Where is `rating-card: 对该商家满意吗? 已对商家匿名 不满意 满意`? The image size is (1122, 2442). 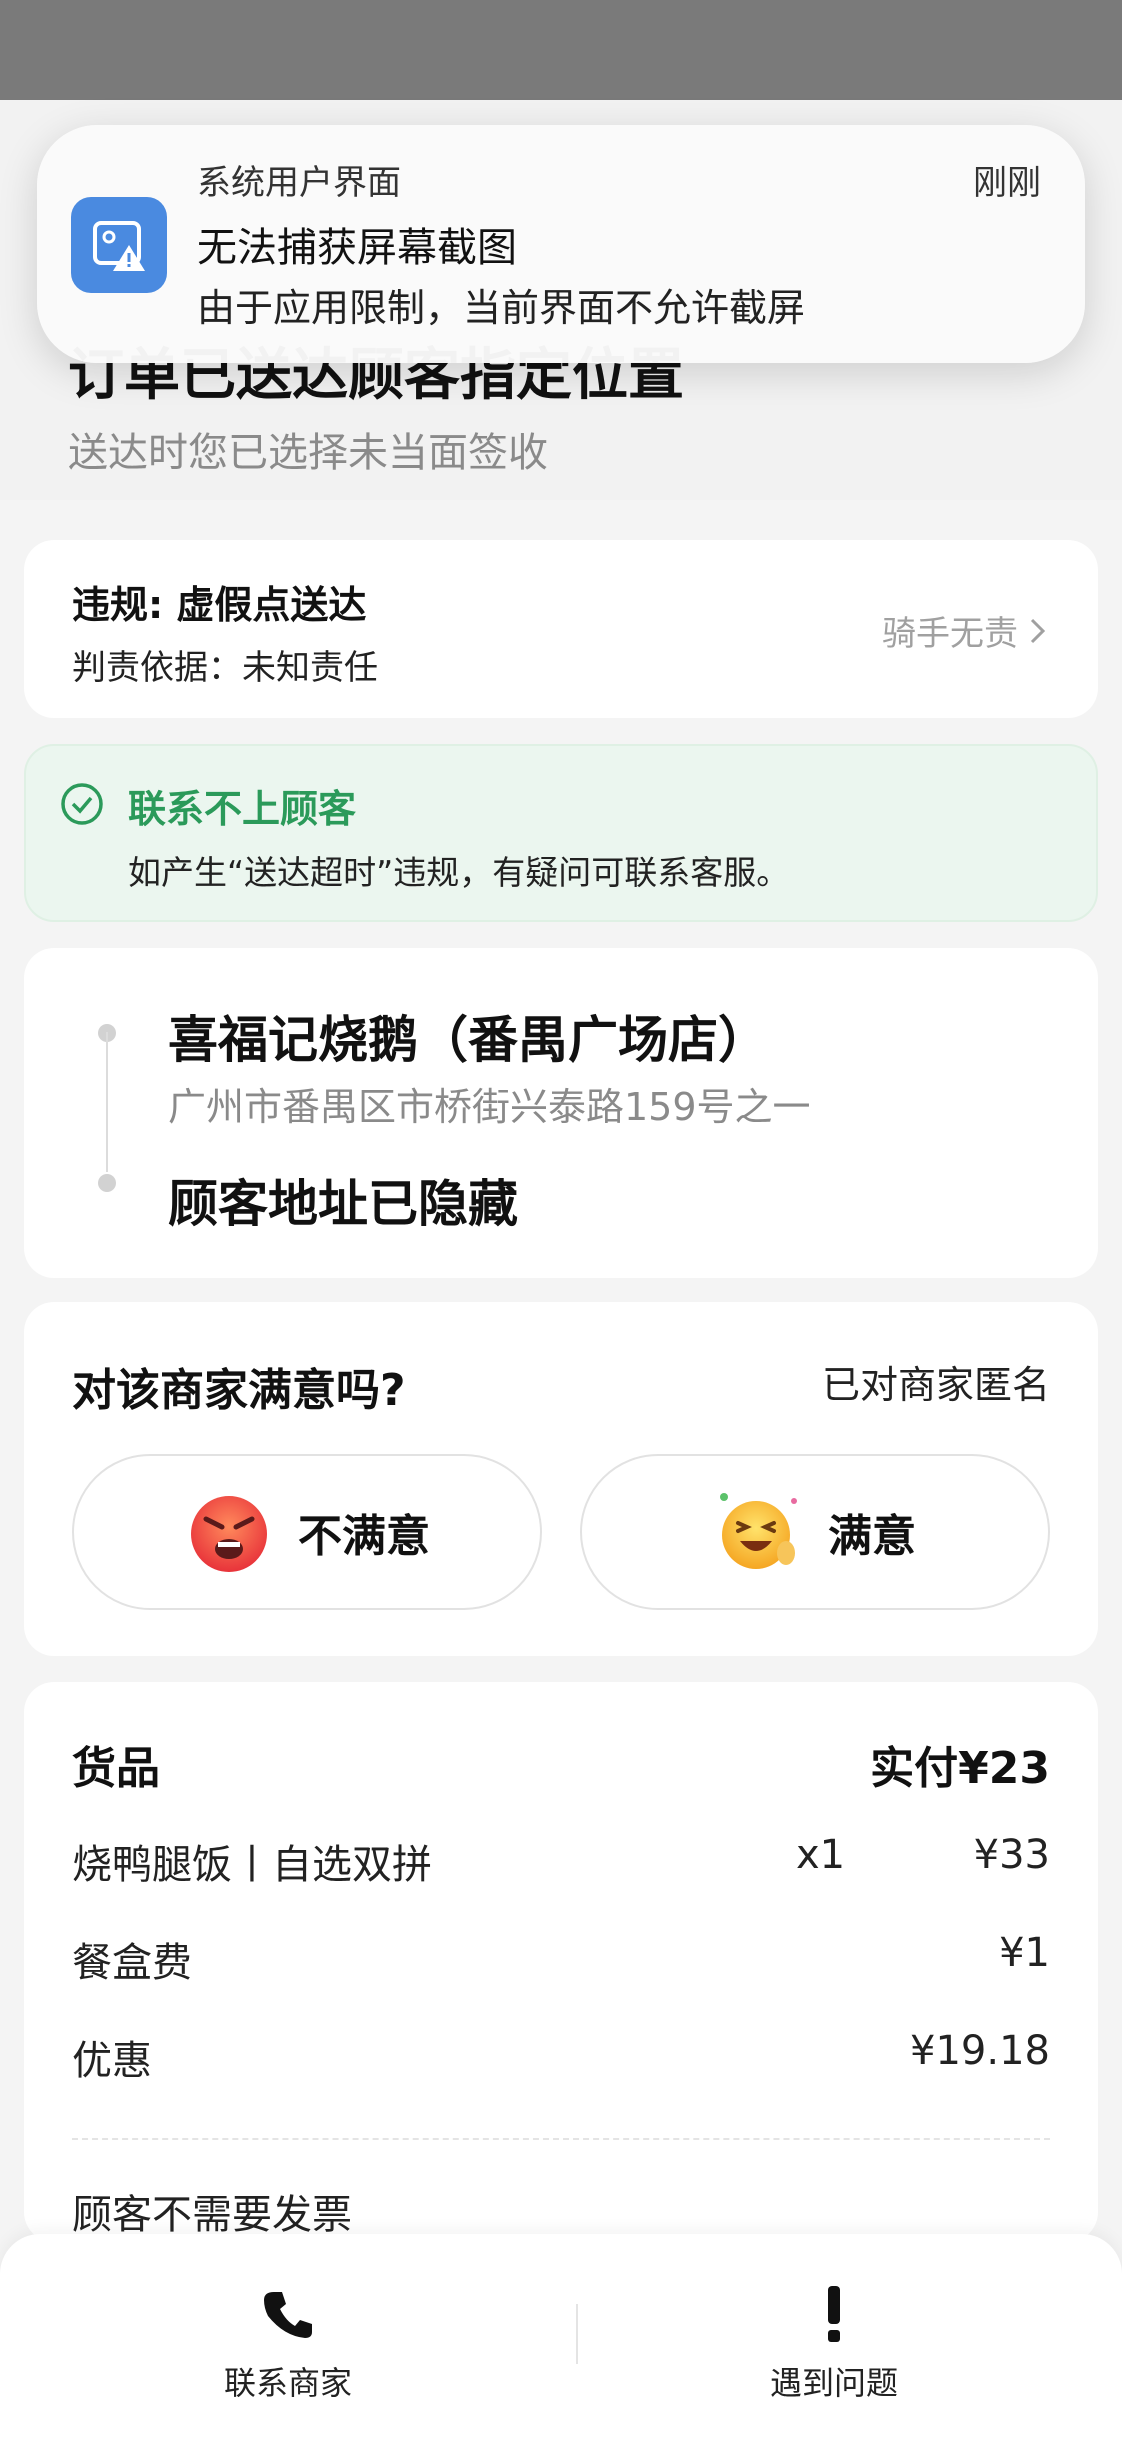 rating-card: 对该商家满意吗? 已对商家匿名 不满意 满意 is located at coordinates (561, 1479).